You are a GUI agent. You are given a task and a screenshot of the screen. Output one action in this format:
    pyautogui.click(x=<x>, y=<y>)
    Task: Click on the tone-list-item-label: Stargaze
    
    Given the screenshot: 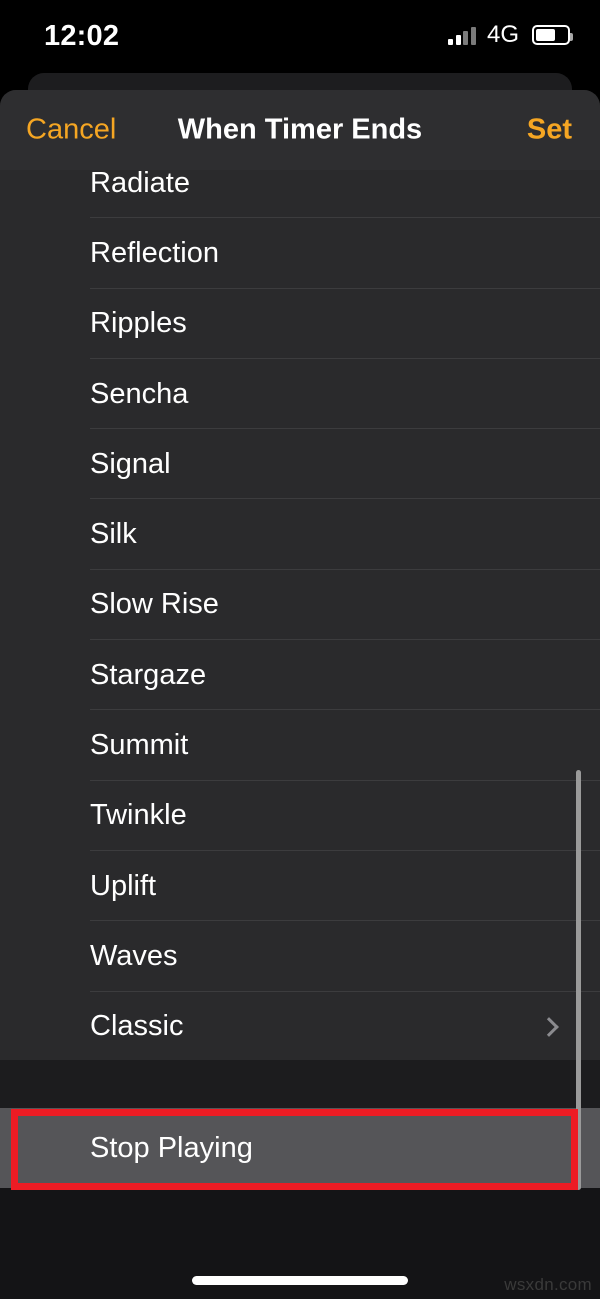 What is the action you would take?
    pyautogui.click(x=148, y=674)
    